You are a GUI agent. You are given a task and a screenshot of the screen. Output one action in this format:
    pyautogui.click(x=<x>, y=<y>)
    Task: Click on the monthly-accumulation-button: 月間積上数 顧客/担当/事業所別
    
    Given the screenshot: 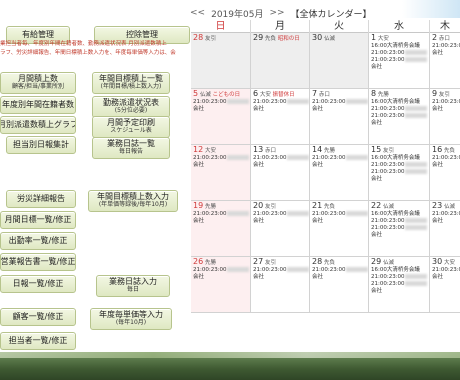 What is the action you would take?
    pyautogui.click(x=38, y=83)
    